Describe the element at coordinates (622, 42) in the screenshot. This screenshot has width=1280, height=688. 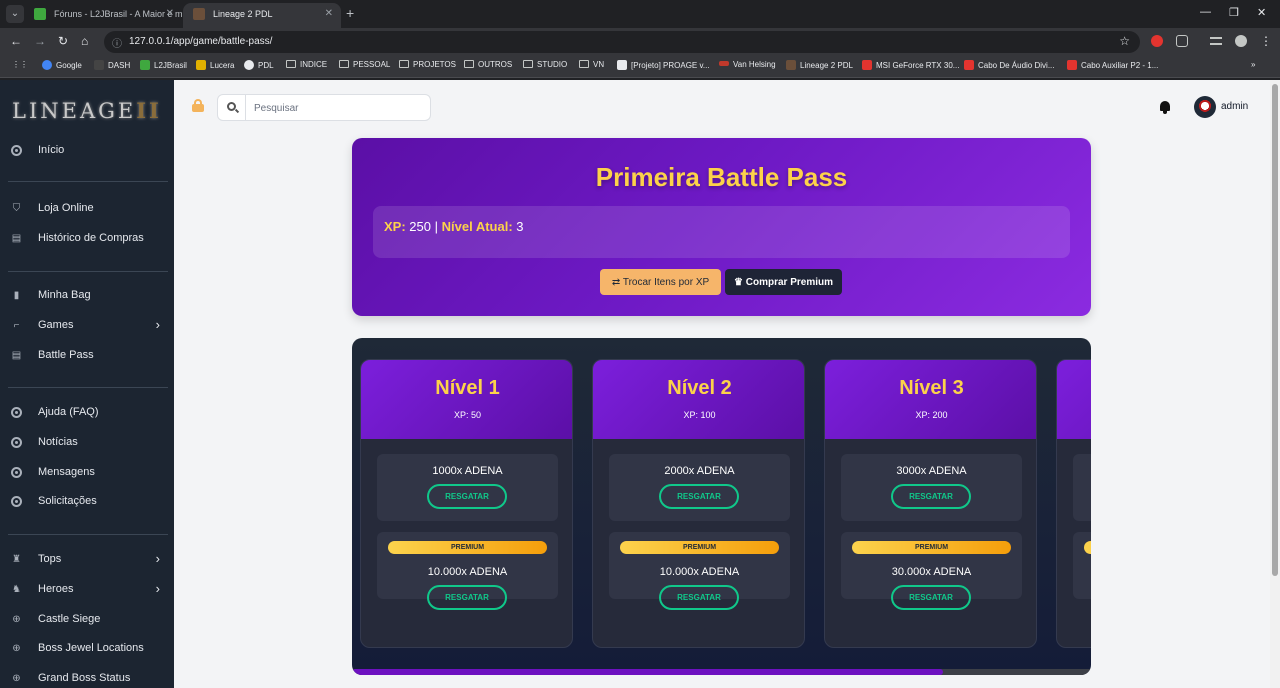
I see `address-bar: ⓘ 127.0.0.1/app/game/battle-pass/ ☆` at that location.